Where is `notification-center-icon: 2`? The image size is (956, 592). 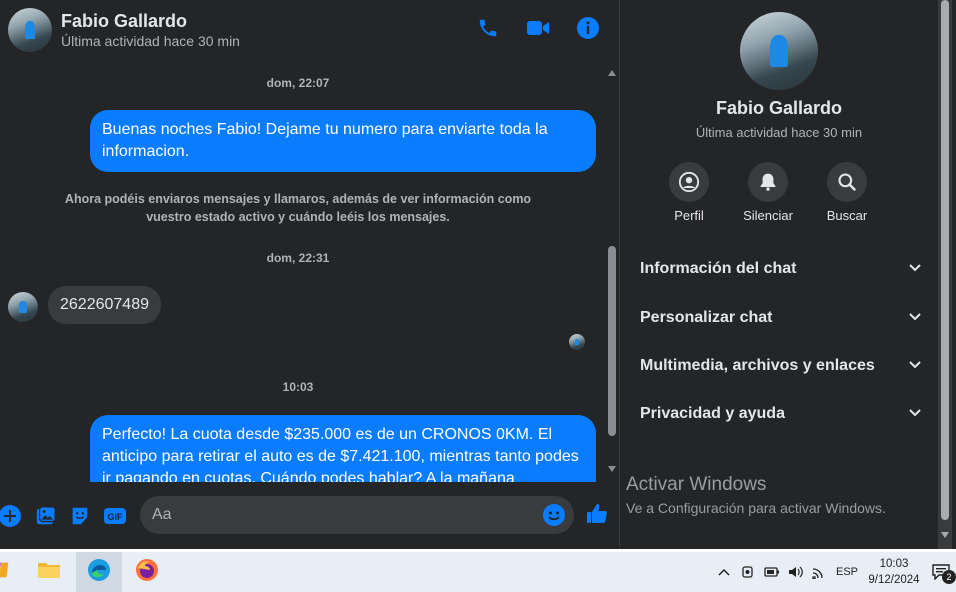
notification-center-icon: 2 is located at coordinates (941, 572).